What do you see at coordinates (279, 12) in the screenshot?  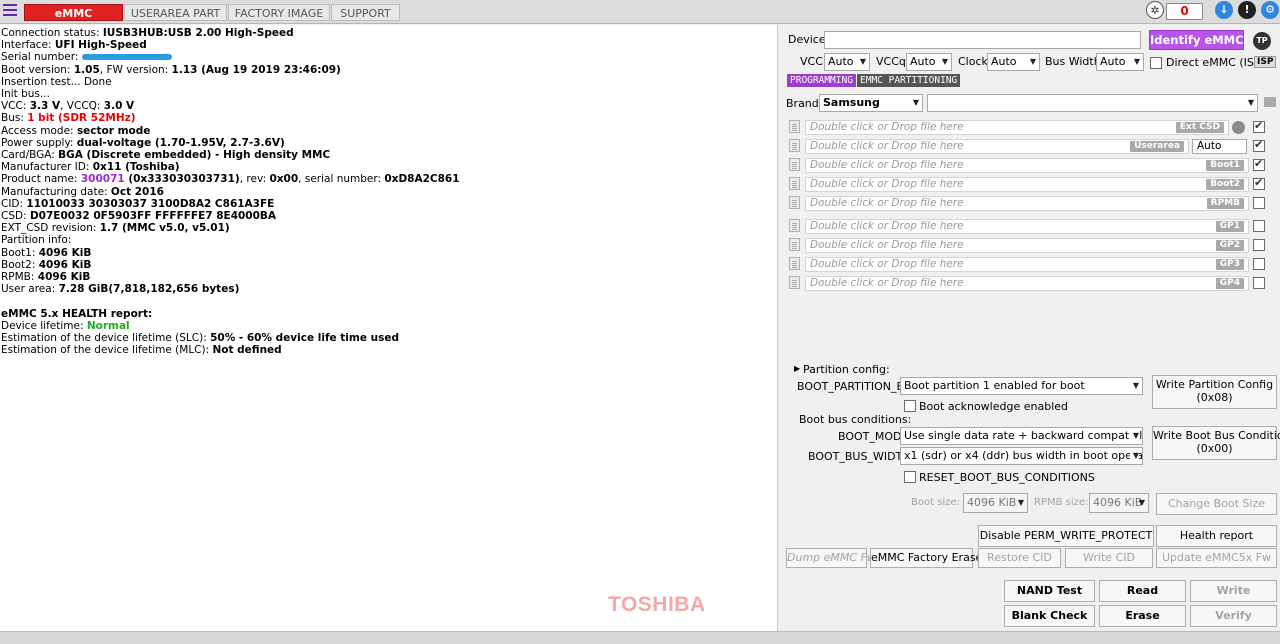 I see `tab-factory-image: FACTORY IMAGE` at bounding box center [279, 12].